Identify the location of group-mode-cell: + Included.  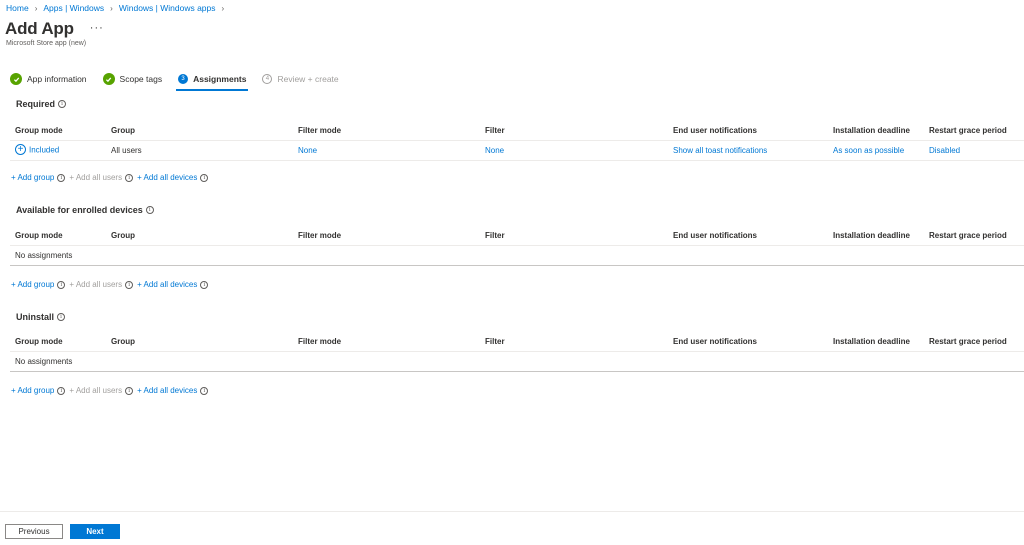
(37, 150).